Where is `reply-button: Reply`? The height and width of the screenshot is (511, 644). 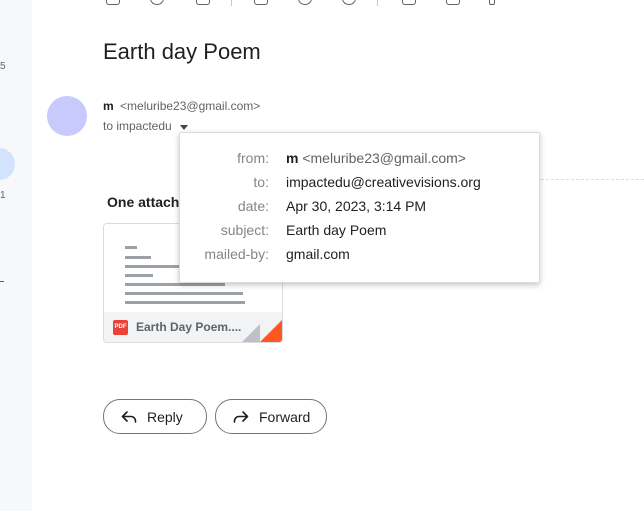
reply-button: Reply is located at coordinates (155, 416).